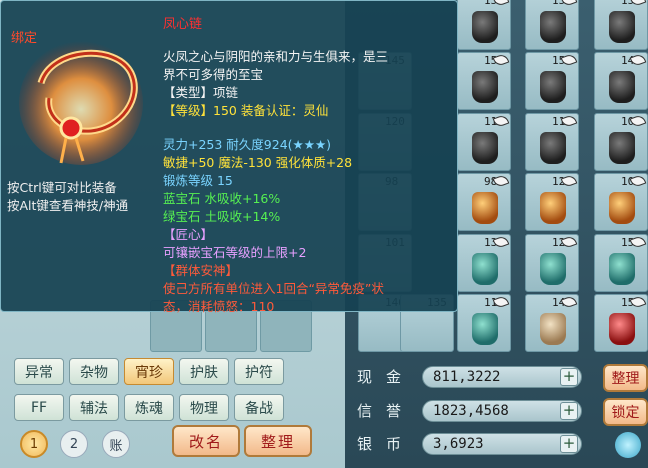 The height and width of the screenshot is (468, 648). I want to click on sort-button-right: 整理, so click(625, 378).